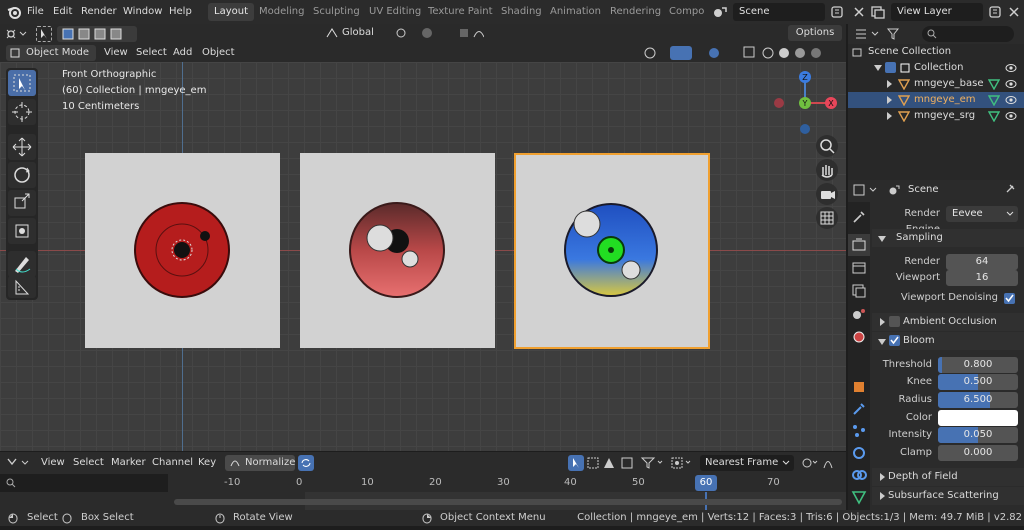 This screenshot has width=1024, height=530. I want to click on tab-compositing: Compo, so click(683, 12).